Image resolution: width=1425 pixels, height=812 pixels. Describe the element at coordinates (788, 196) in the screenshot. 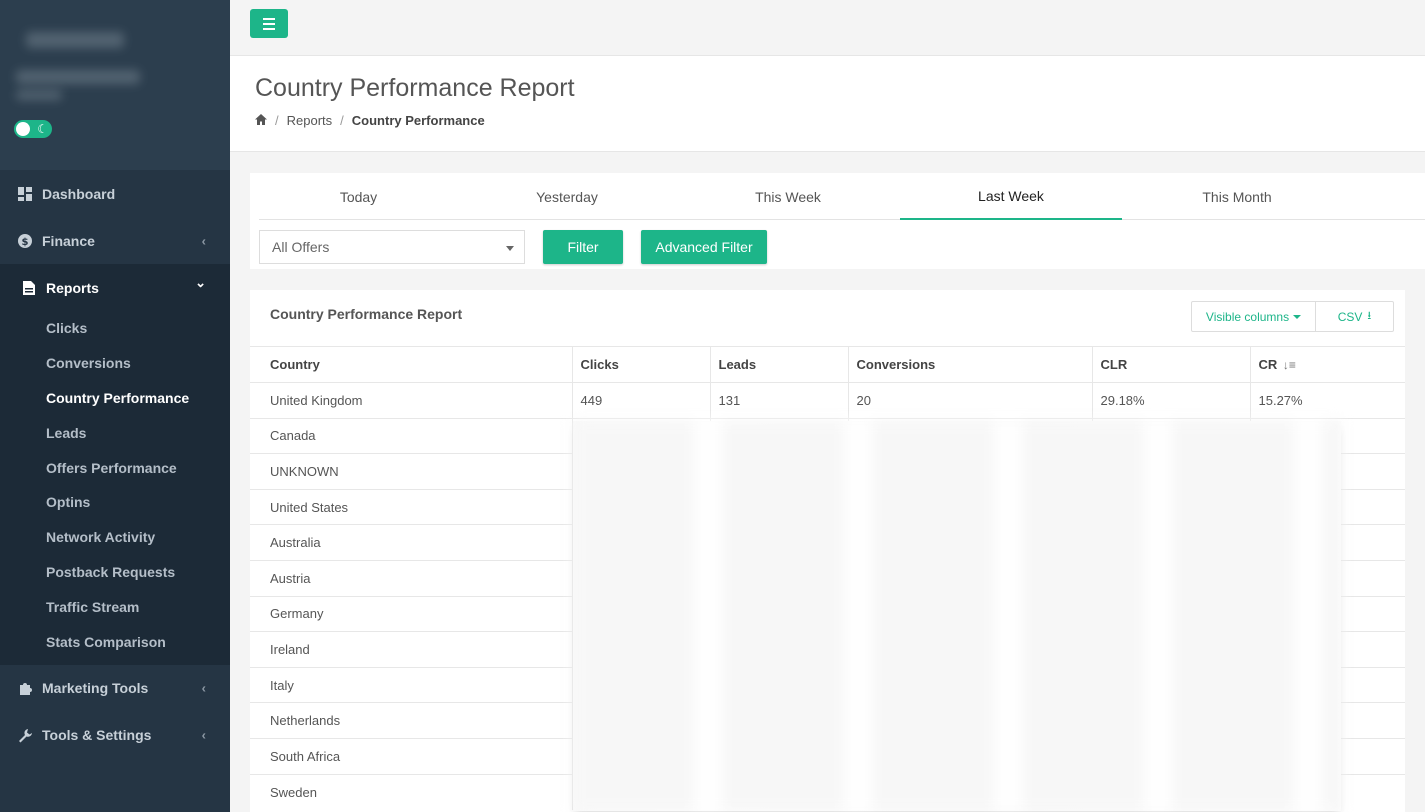

I see `tab-this-week: This Week` at that location.